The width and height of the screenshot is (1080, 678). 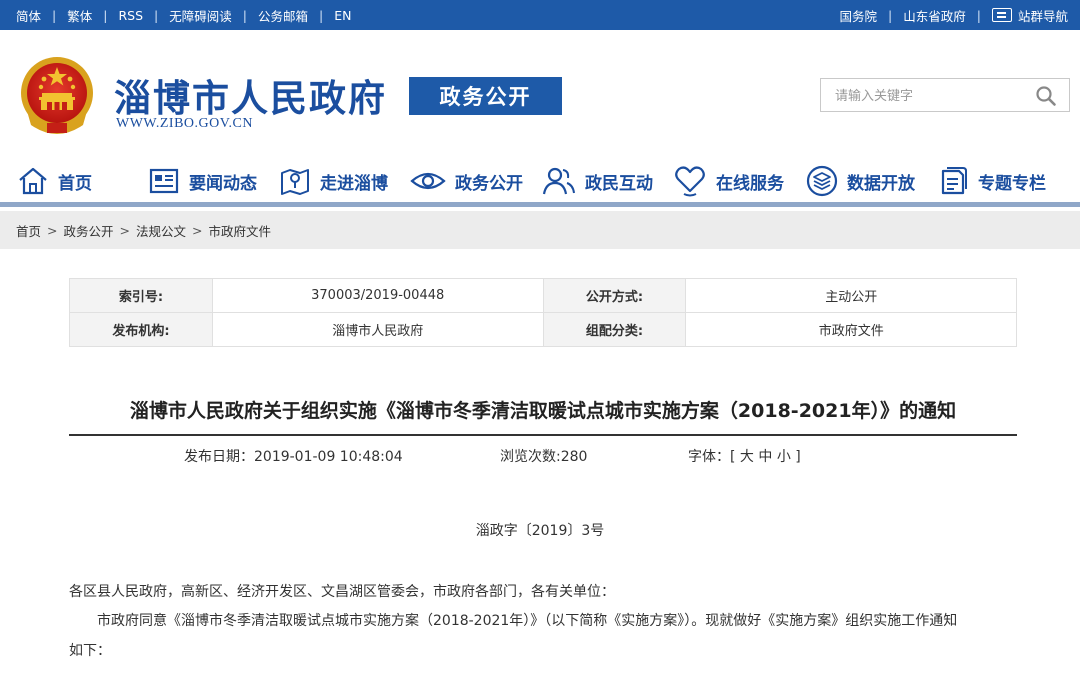 What do you see at coordinates (428, 181) in the screenshot?
I see `eye-icon` at bounding box center [428, 181].